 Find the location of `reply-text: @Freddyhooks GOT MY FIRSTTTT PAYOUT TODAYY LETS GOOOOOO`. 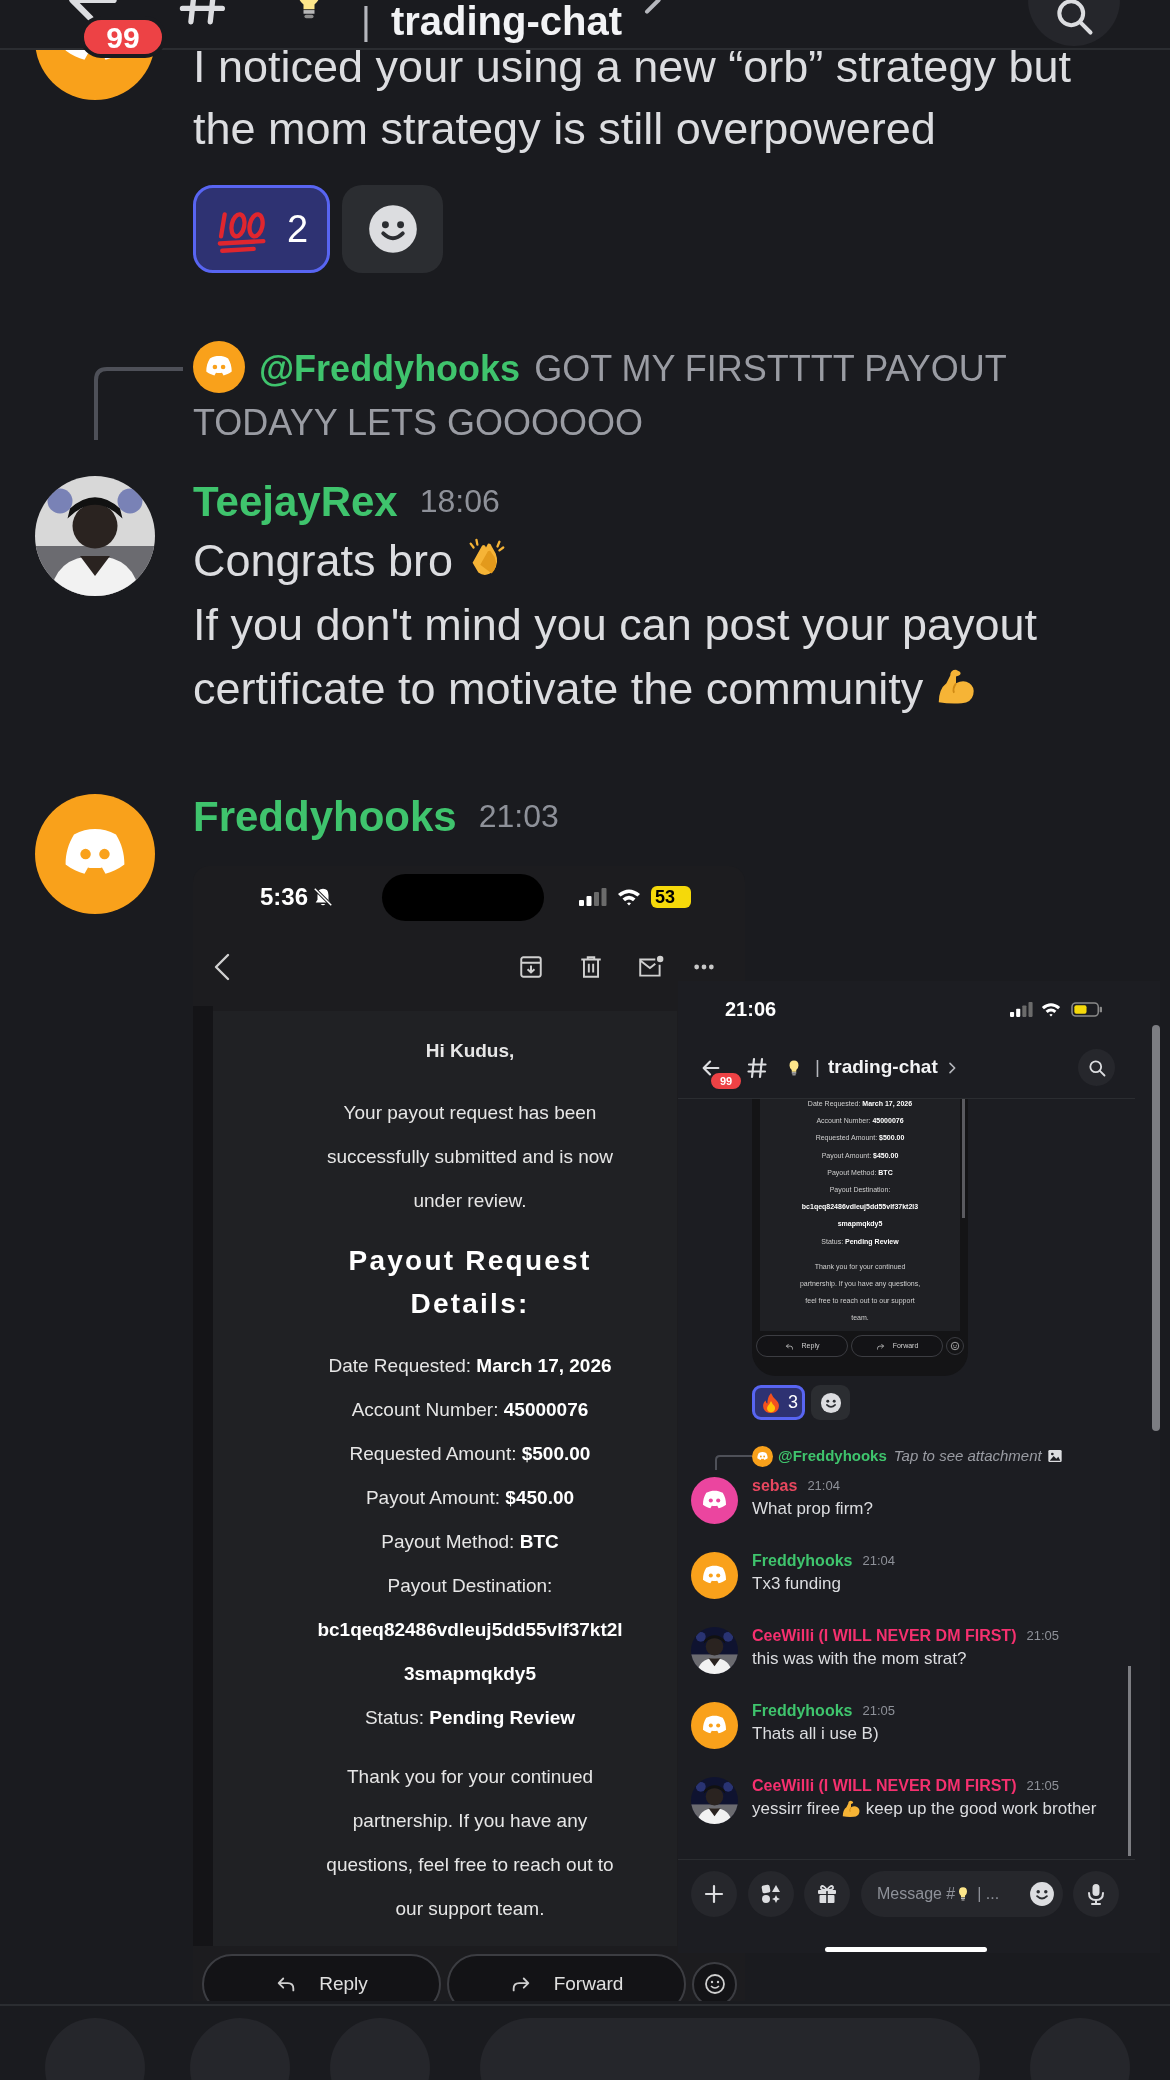

reply-text: @Freddyhooks GOT MY FIRSTTTT PAYOUT TODAYY LETS GOOOOOO is located at coordinates (656, 395).